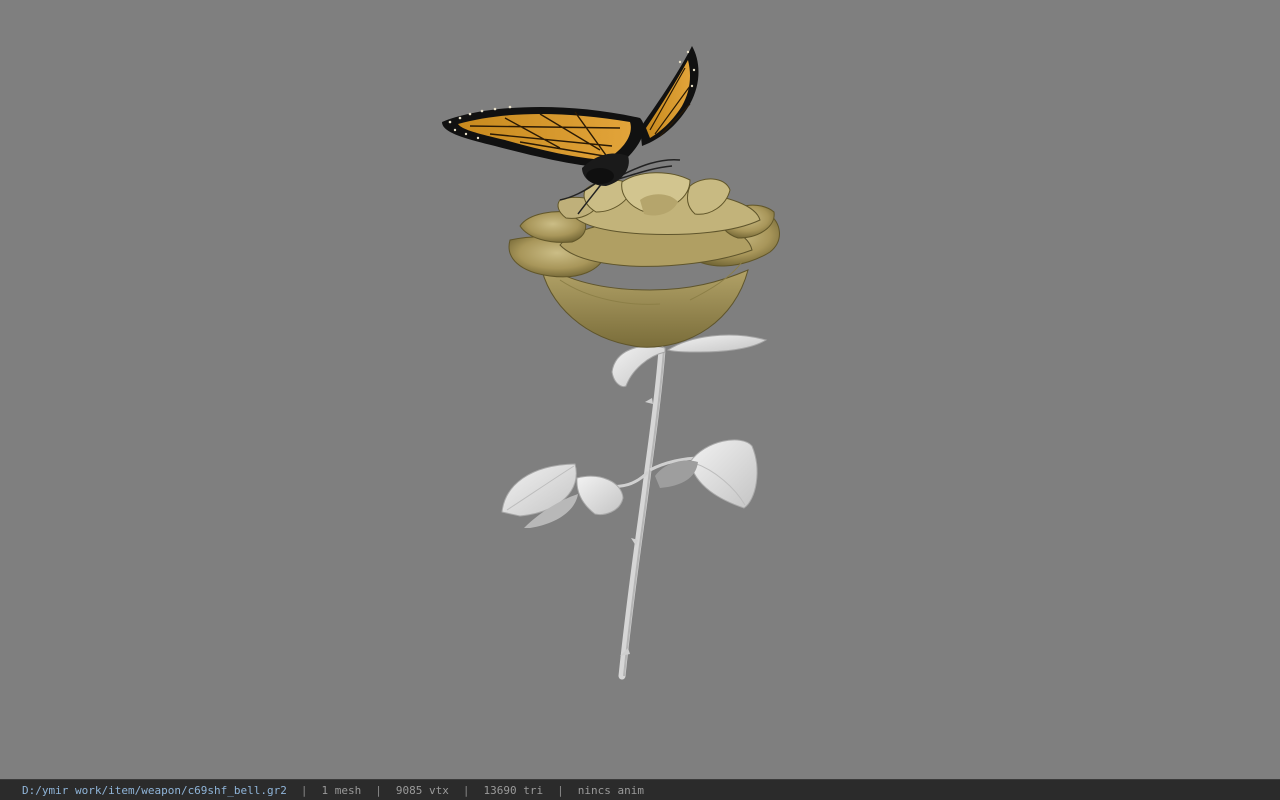 The width and height of the screenshot is (1280, 800). I want to click on triangle-count-label: 13690 tri, so click(513, 790).